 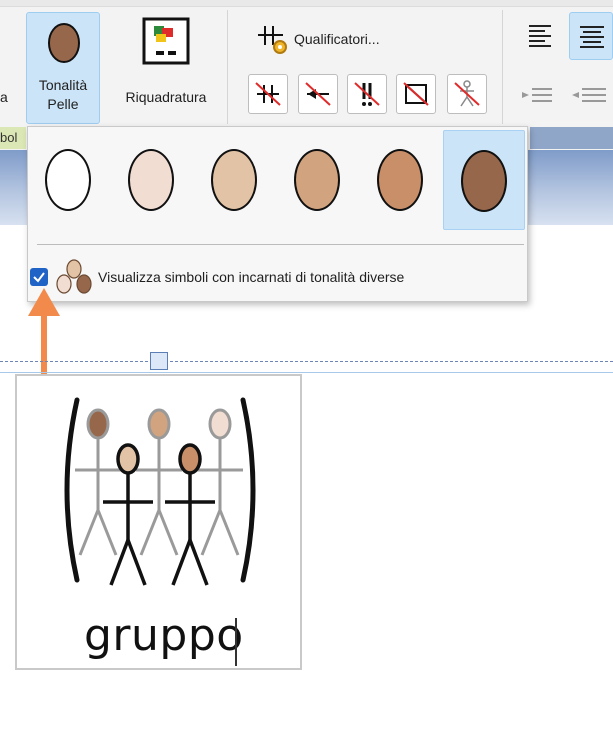 I want to click on skin-tone-swatch-very-light, so click(x=152, y=180).